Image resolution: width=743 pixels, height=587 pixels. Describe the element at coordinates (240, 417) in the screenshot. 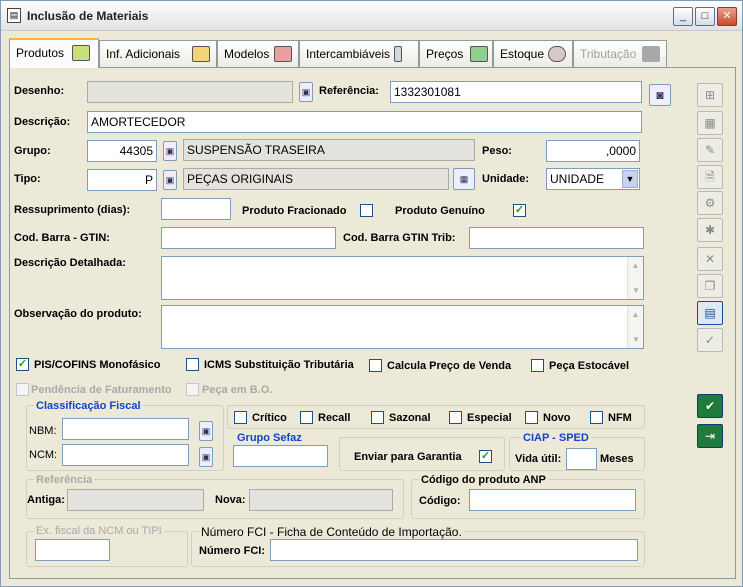

I see `critico-checkbox` at that location.